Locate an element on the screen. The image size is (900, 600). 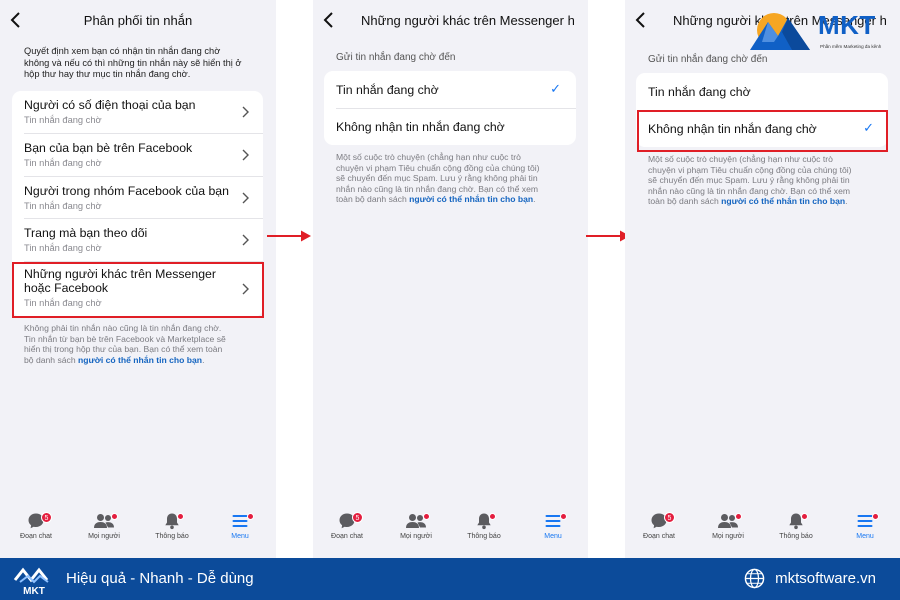
brand-name: MKT is located at coordinates (847, 25).